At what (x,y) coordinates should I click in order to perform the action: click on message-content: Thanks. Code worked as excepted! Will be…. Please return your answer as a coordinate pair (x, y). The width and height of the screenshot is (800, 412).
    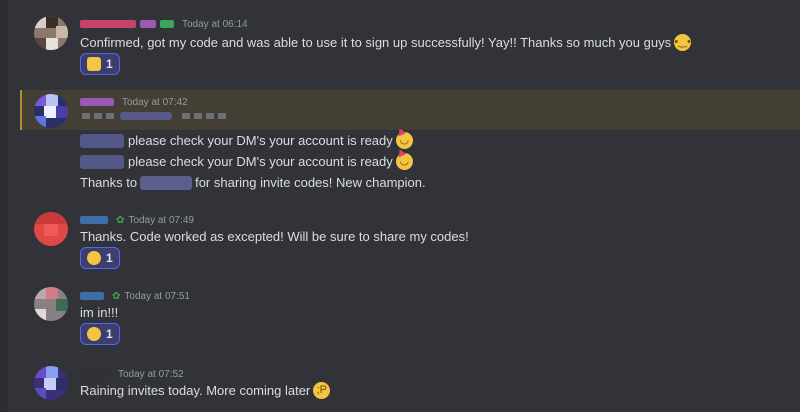
    Looking at the image, I should click on (274, 236).